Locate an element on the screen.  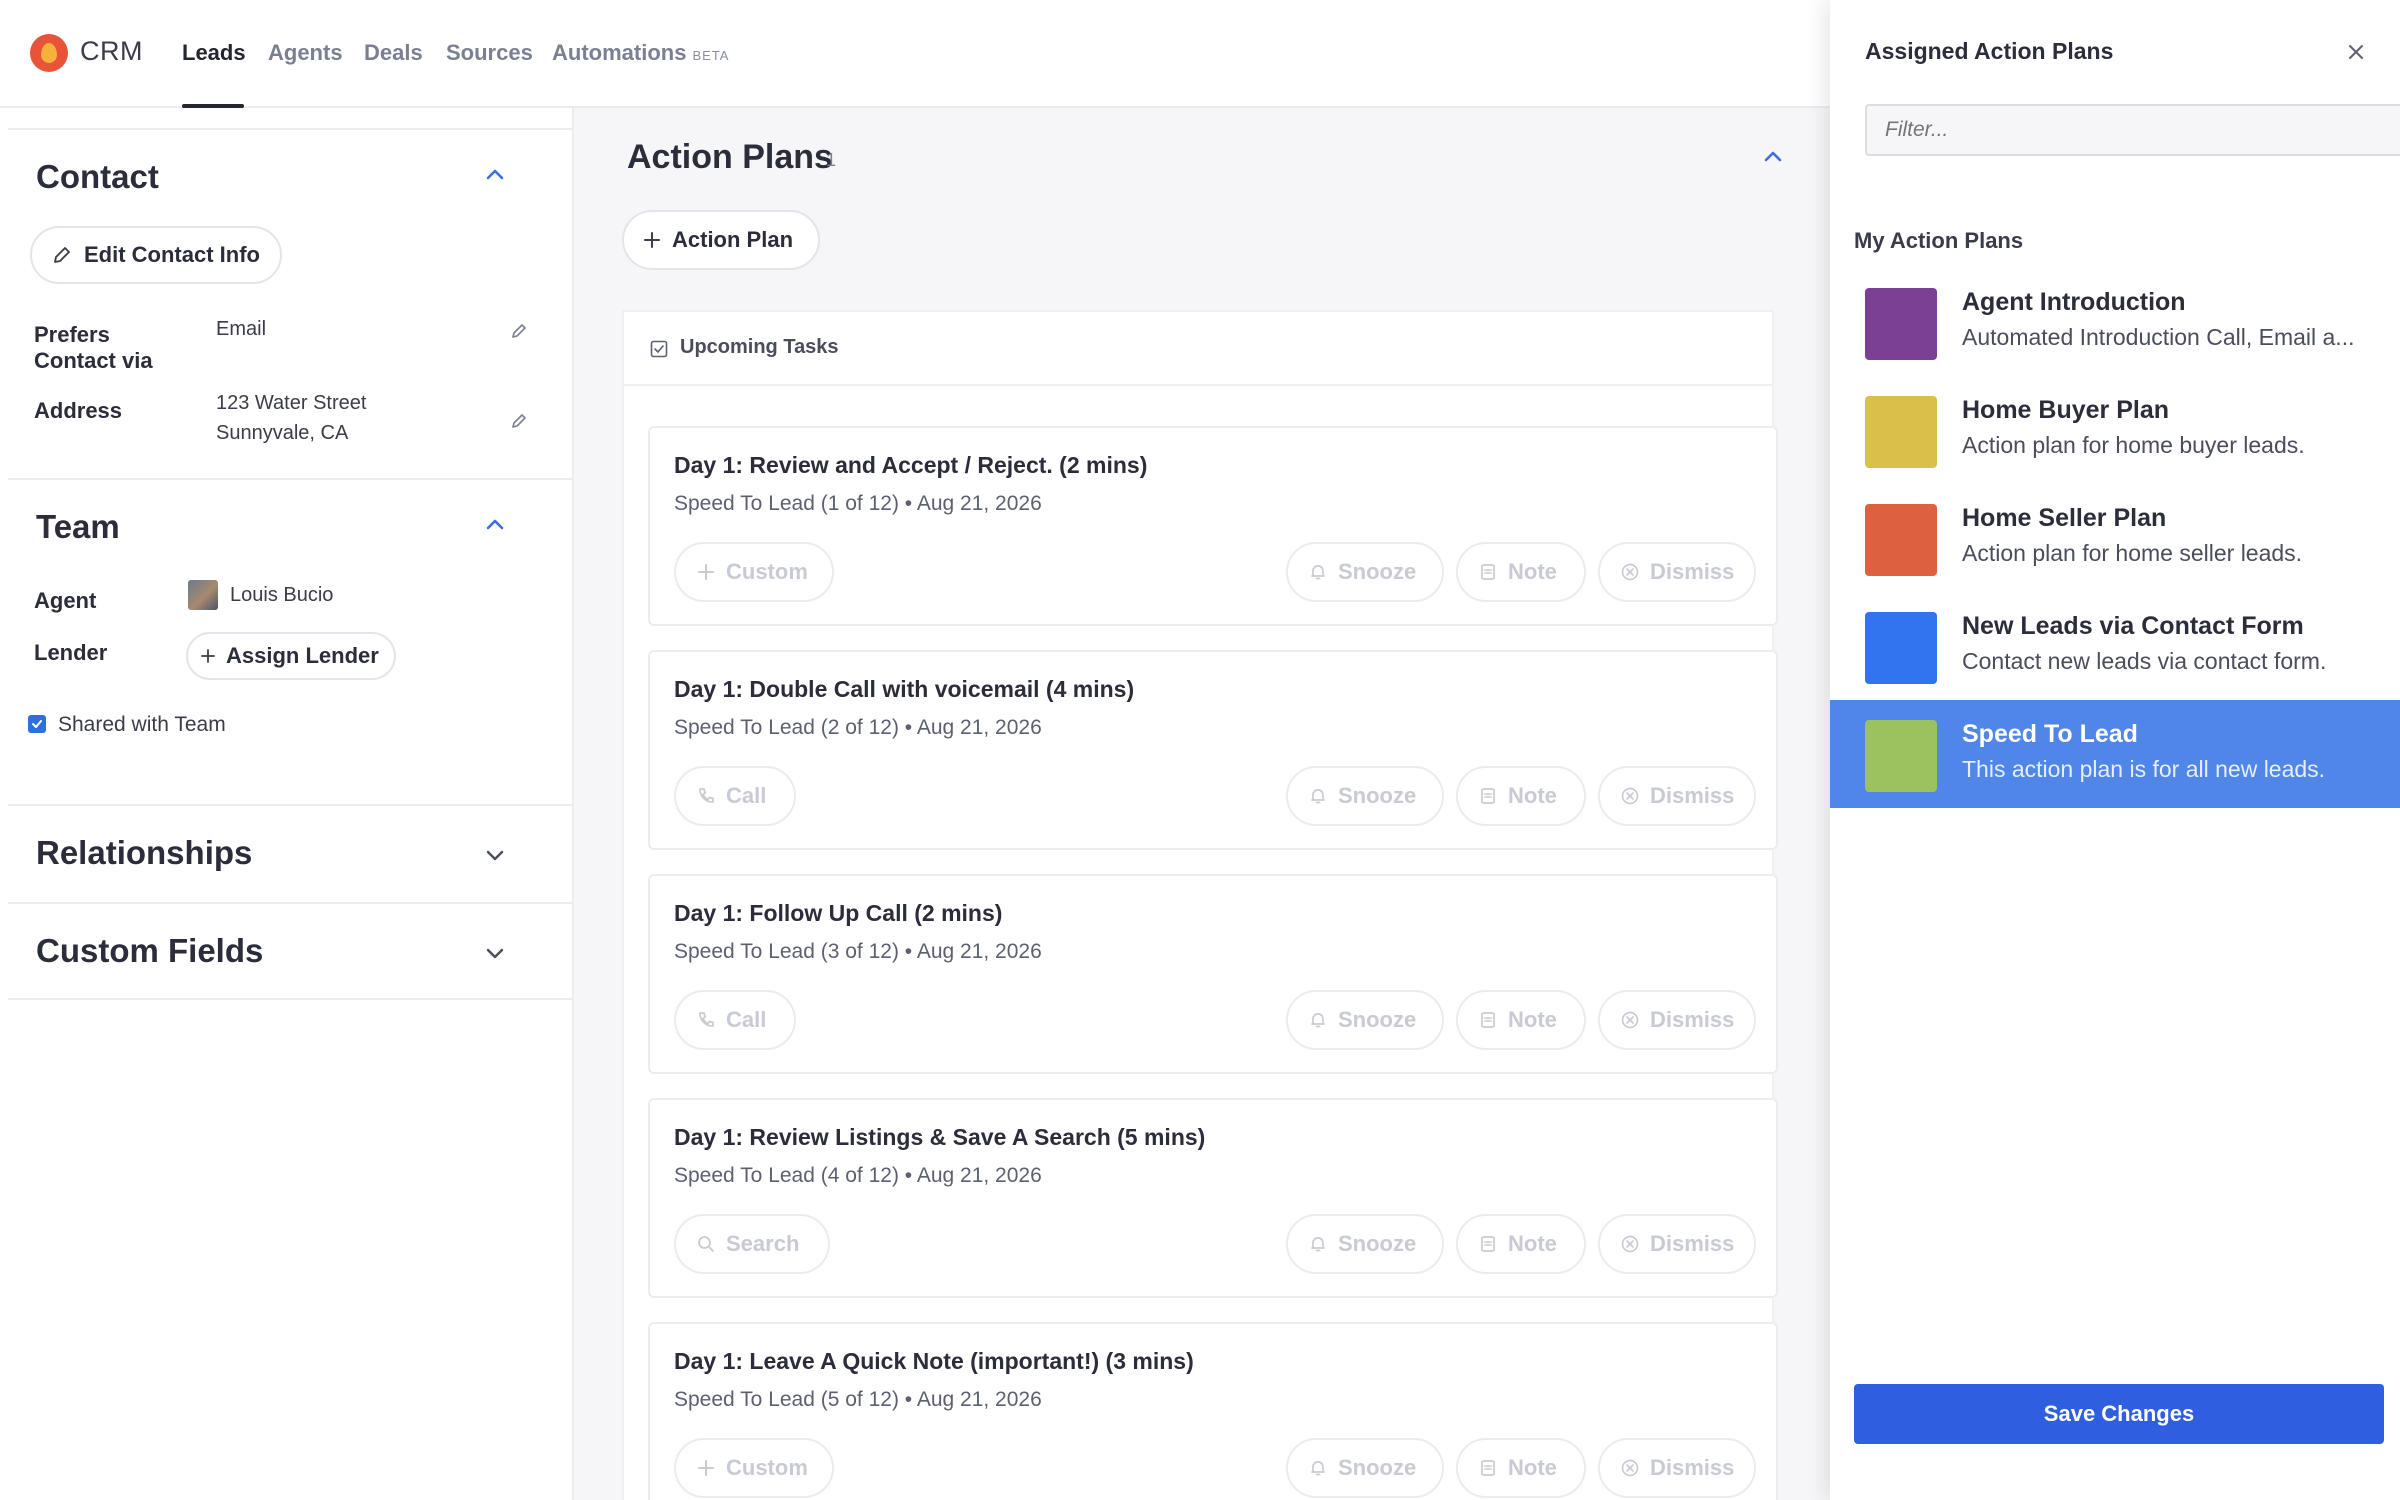
upcoming-tasks-label: Upcoming Tasks is located at coordinates (759, 347).